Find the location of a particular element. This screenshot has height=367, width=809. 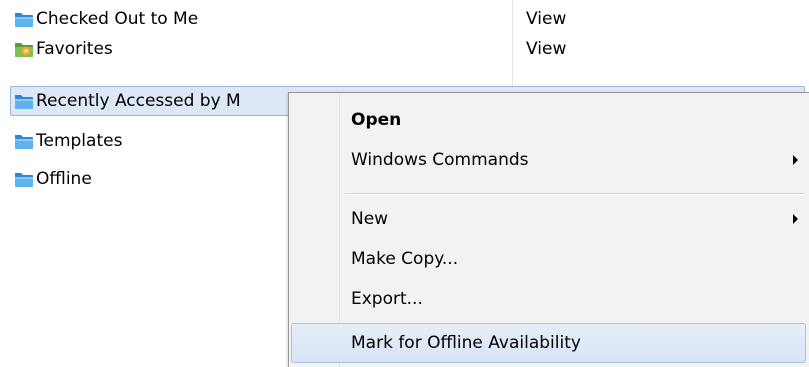

menu-item-label: Open is located at coordinates (376, 120).